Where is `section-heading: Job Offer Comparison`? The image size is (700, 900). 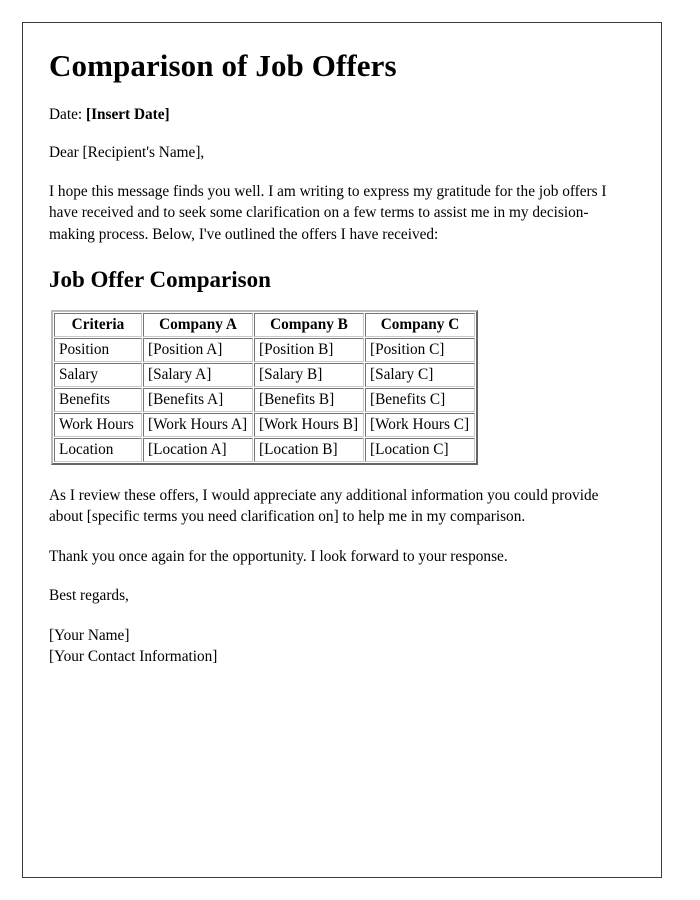 section-heading: Job Offer Comparison is located at coordinates (160, 280).